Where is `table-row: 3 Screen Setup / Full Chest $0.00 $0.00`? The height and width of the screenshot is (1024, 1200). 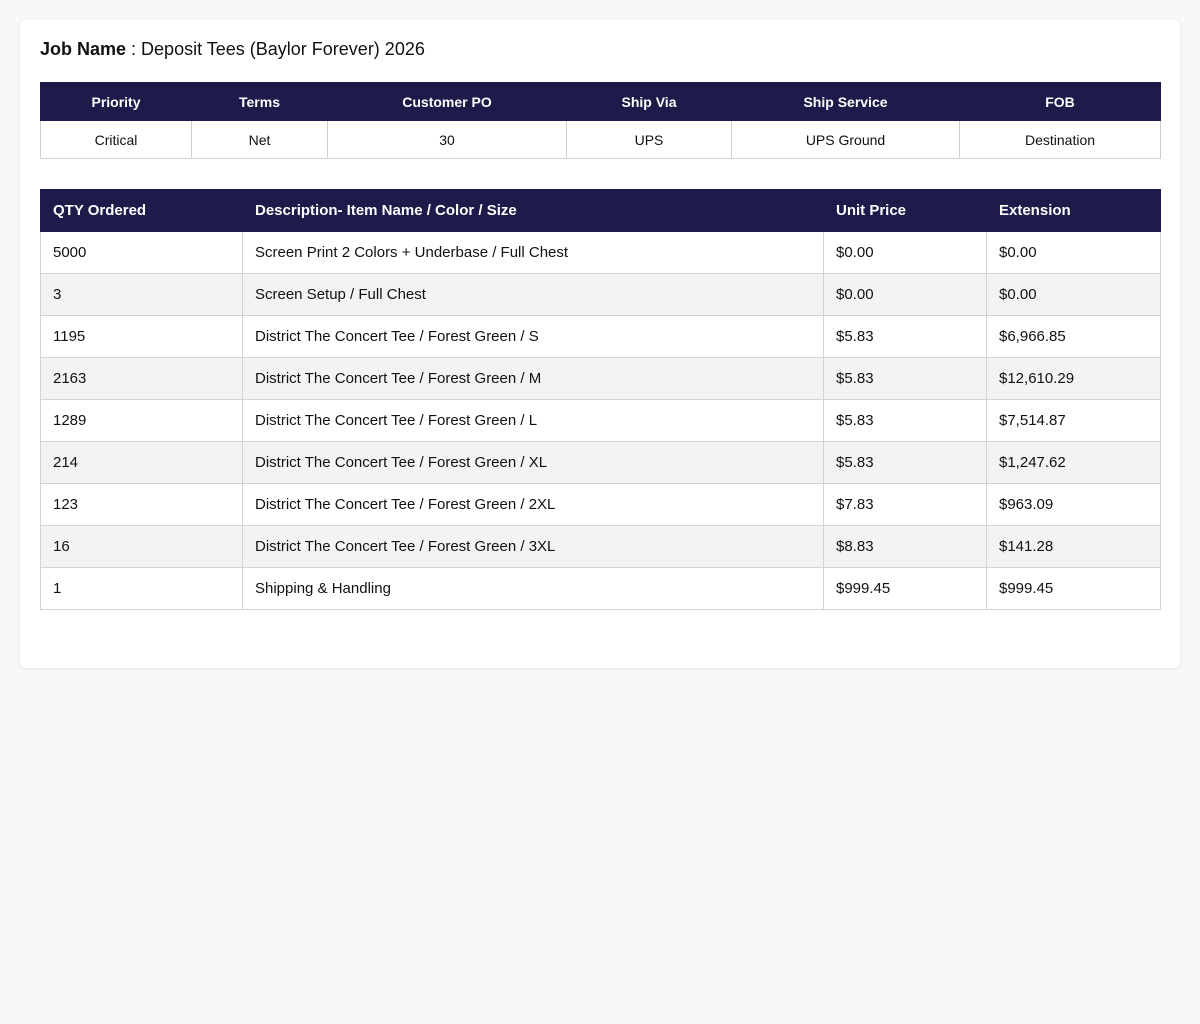 table-row: 3 Screen Setup / Full Chest $0.00 $0.00 is located at coordinates (600, 294).